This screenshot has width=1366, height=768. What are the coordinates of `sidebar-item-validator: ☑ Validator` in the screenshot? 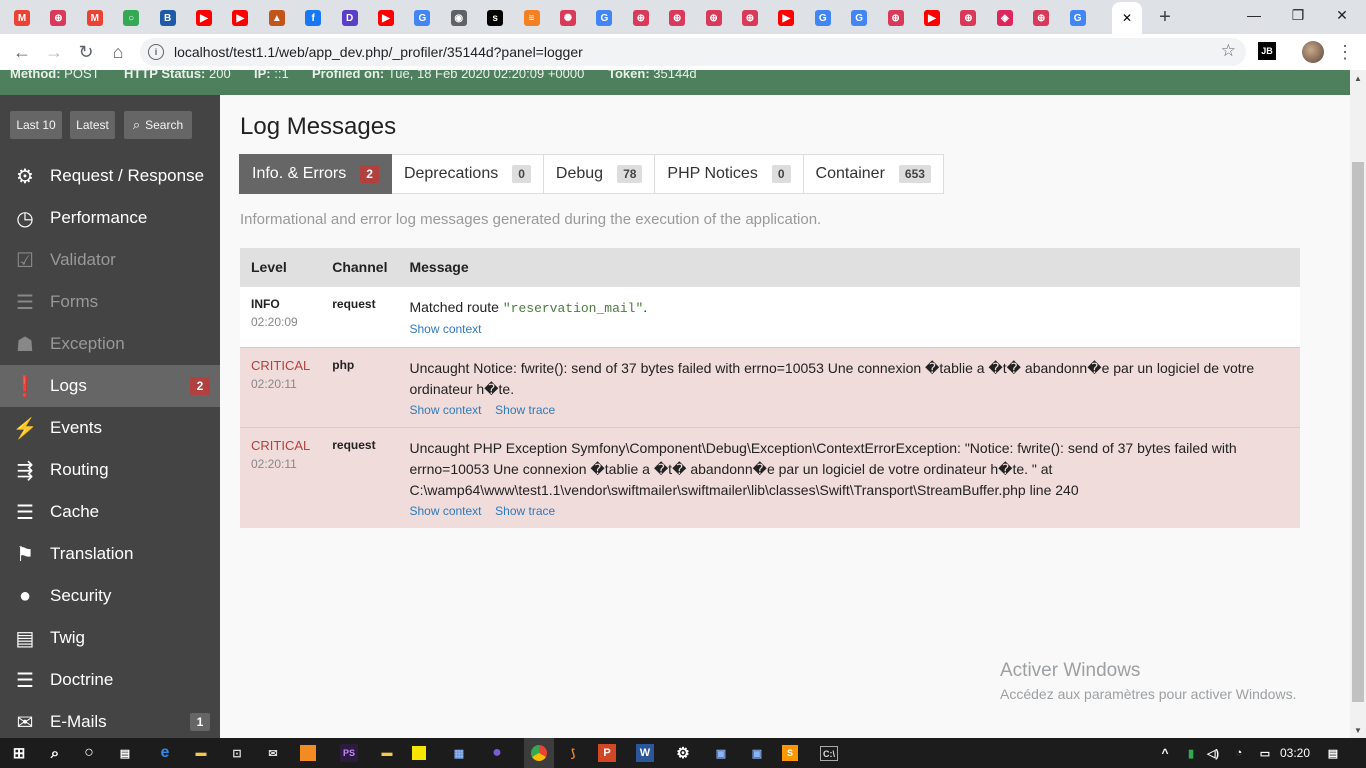 It's located at (110, 260).